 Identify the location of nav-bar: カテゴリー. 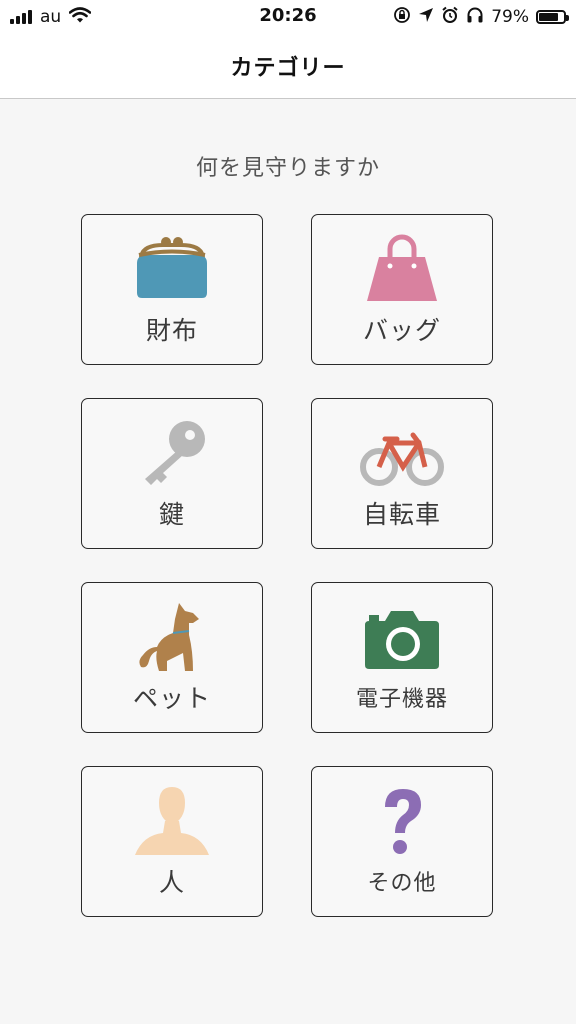
(288, 66).